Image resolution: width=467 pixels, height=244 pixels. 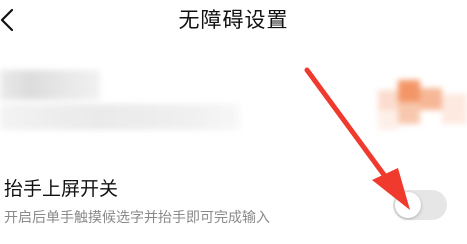 I want to click on lift-to-commit-toggle, so click(x=420, y=205).